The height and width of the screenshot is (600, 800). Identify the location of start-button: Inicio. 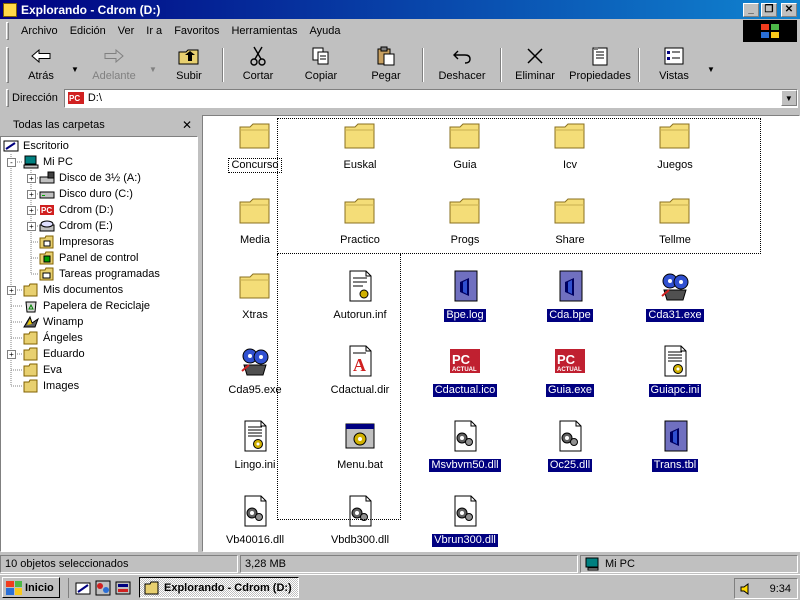
(31, 587).